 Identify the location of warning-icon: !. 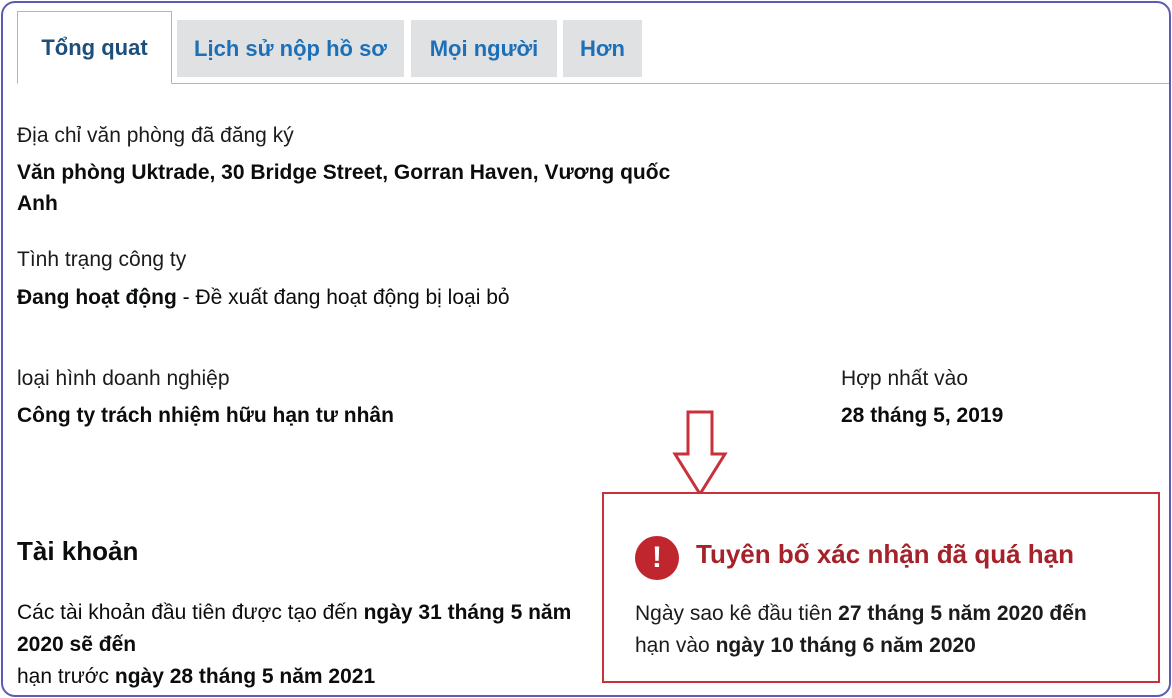
(657, 558).